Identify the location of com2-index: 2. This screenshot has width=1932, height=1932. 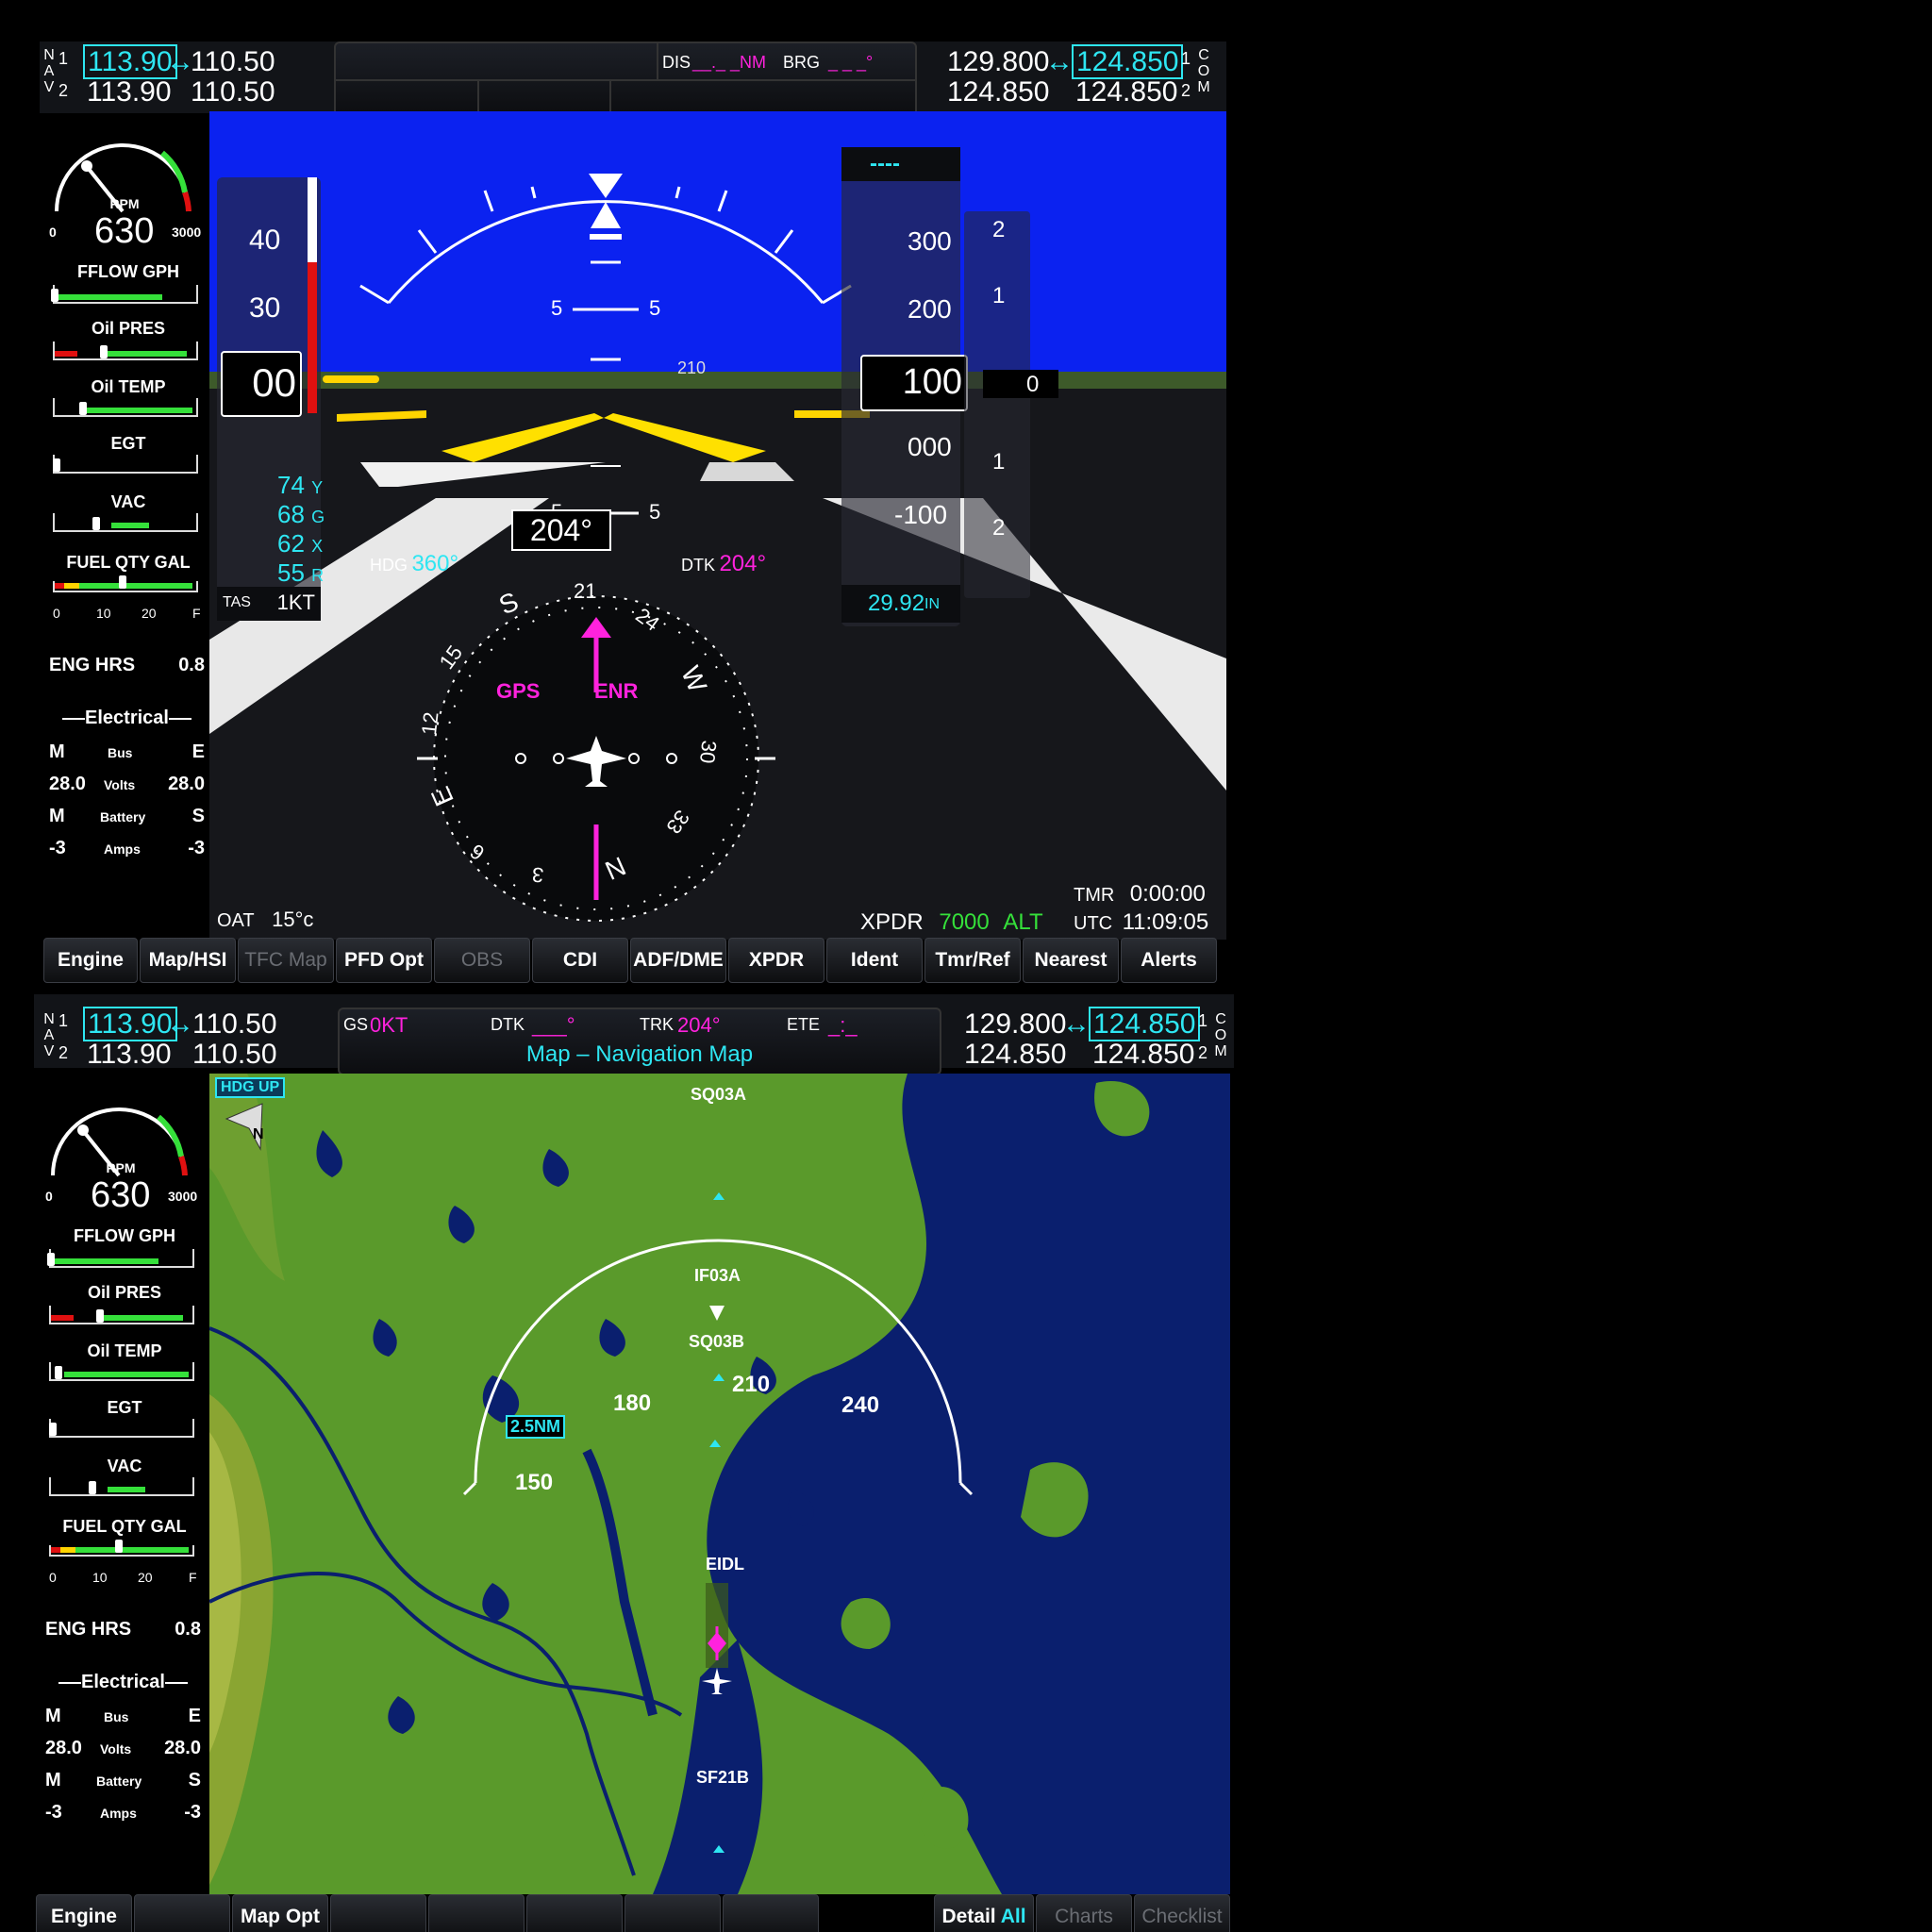
(1203, 1052).